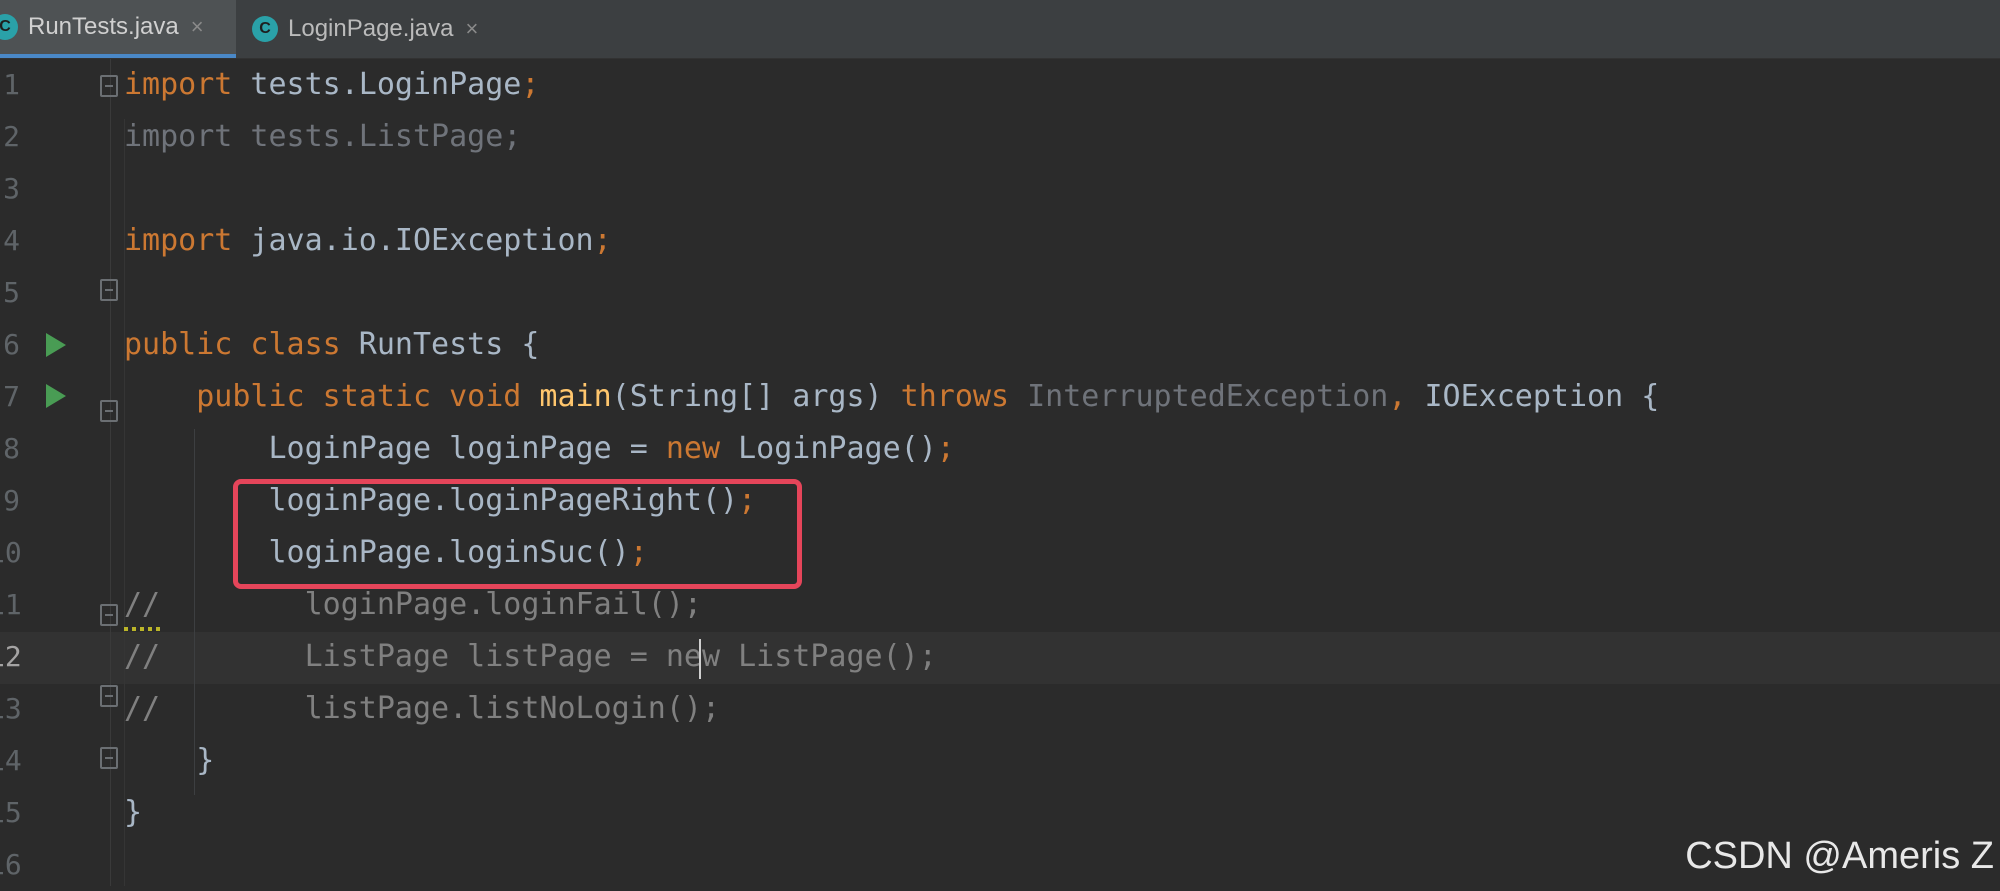 This screenshot has height=891, width=2000. What do you see at coordinates (1000, 345) in the screenshot?
I see `code-line: 6 public class RunTests {` at bounding box center [1000, 345].